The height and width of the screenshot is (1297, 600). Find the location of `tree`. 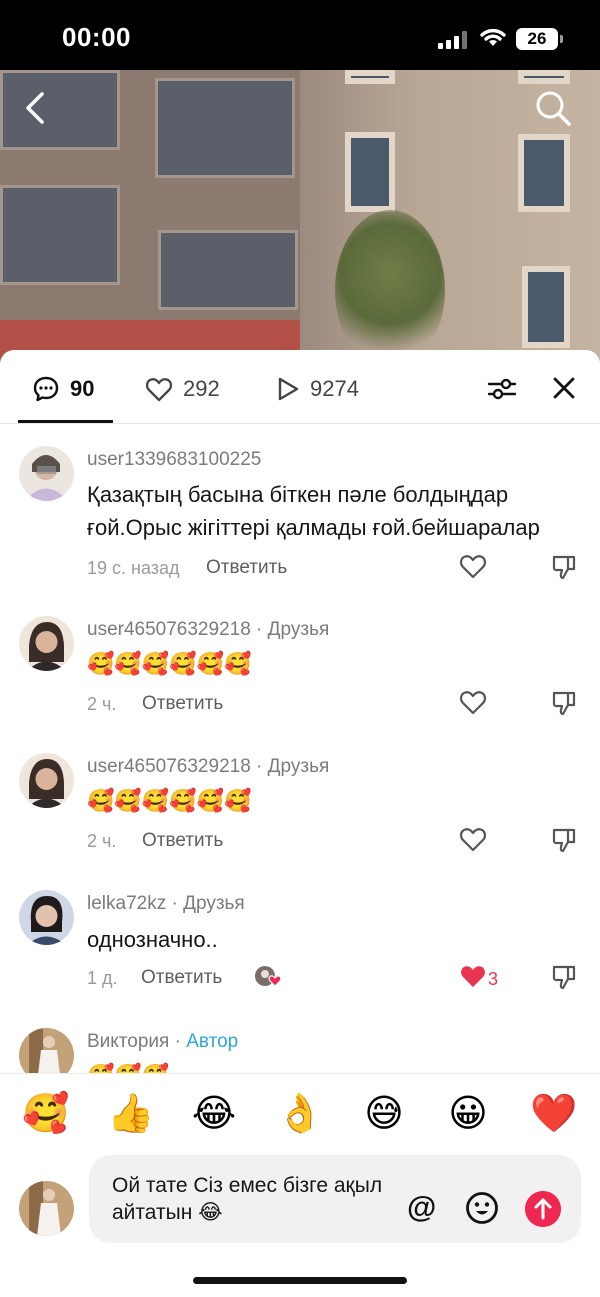

tree is located at coordinates (390, 290).